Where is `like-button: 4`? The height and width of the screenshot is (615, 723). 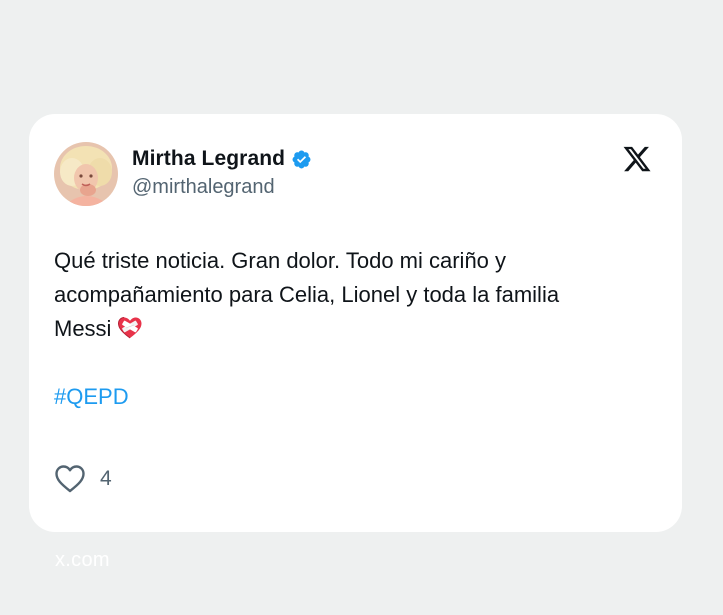 like-button: 4 is located at coordinates (83, 479).